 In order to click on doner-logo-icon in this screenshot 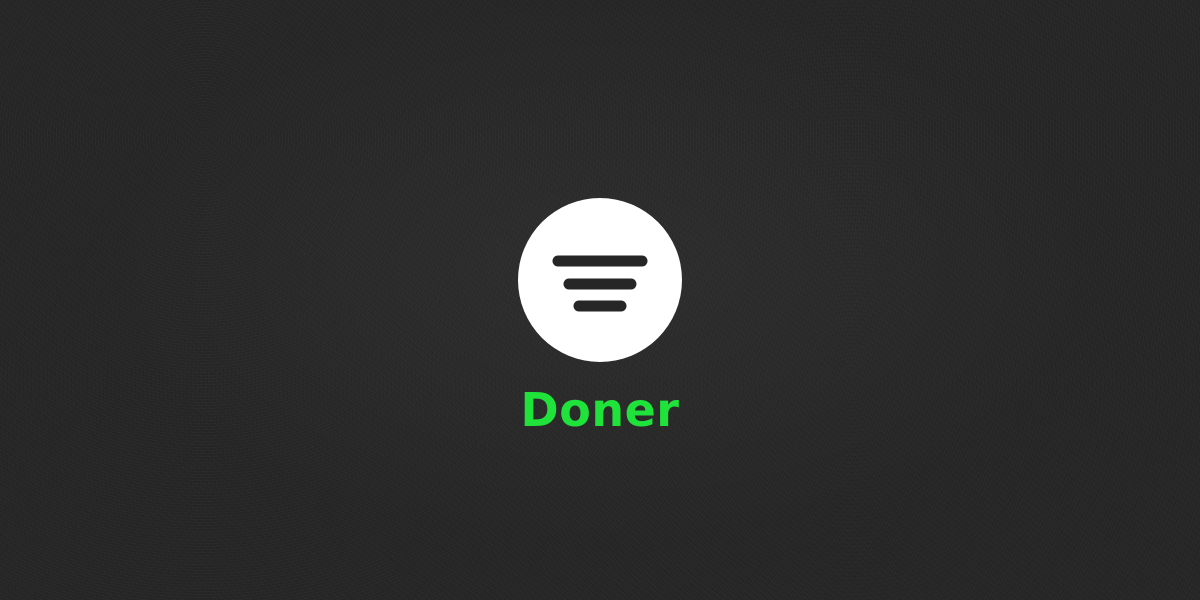, I will do `click(600, 280)`.